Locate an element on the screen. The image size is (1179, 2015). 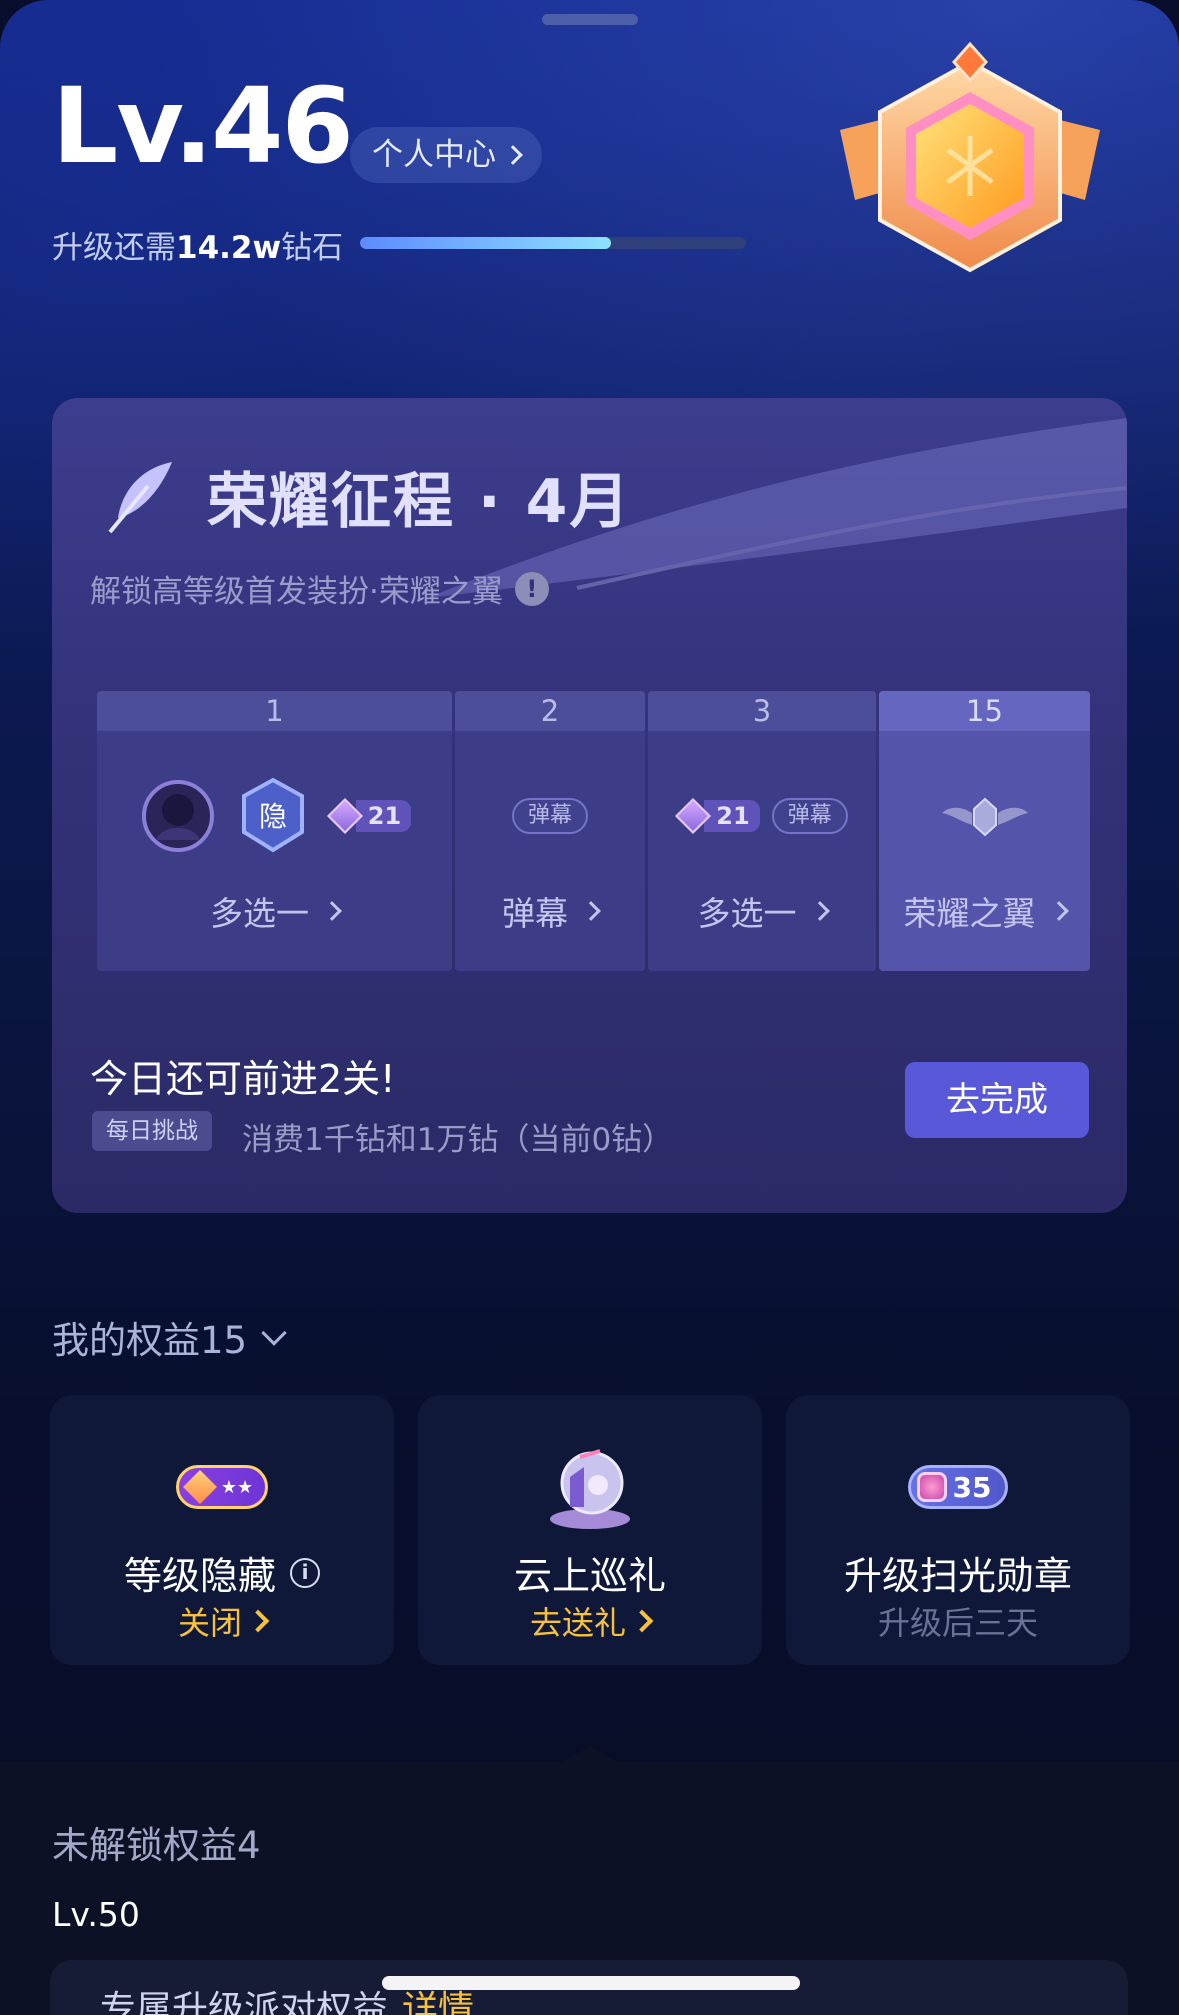
right-status-label: 升级后三天 is located at coordinates (957, 1623).